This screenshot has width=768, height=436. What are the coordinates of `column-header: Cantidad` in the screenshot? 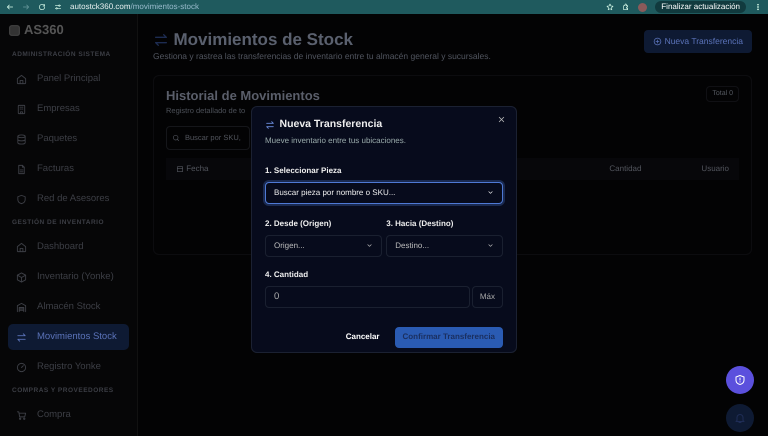 It's located at (625, 168).